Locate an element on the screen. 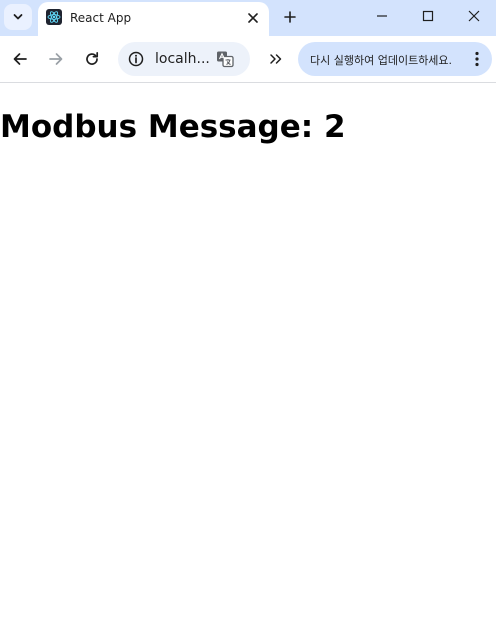  update-relaunch-chip: 다시 실행하여 업데이트하세요. is located at coordinates (395, 59).